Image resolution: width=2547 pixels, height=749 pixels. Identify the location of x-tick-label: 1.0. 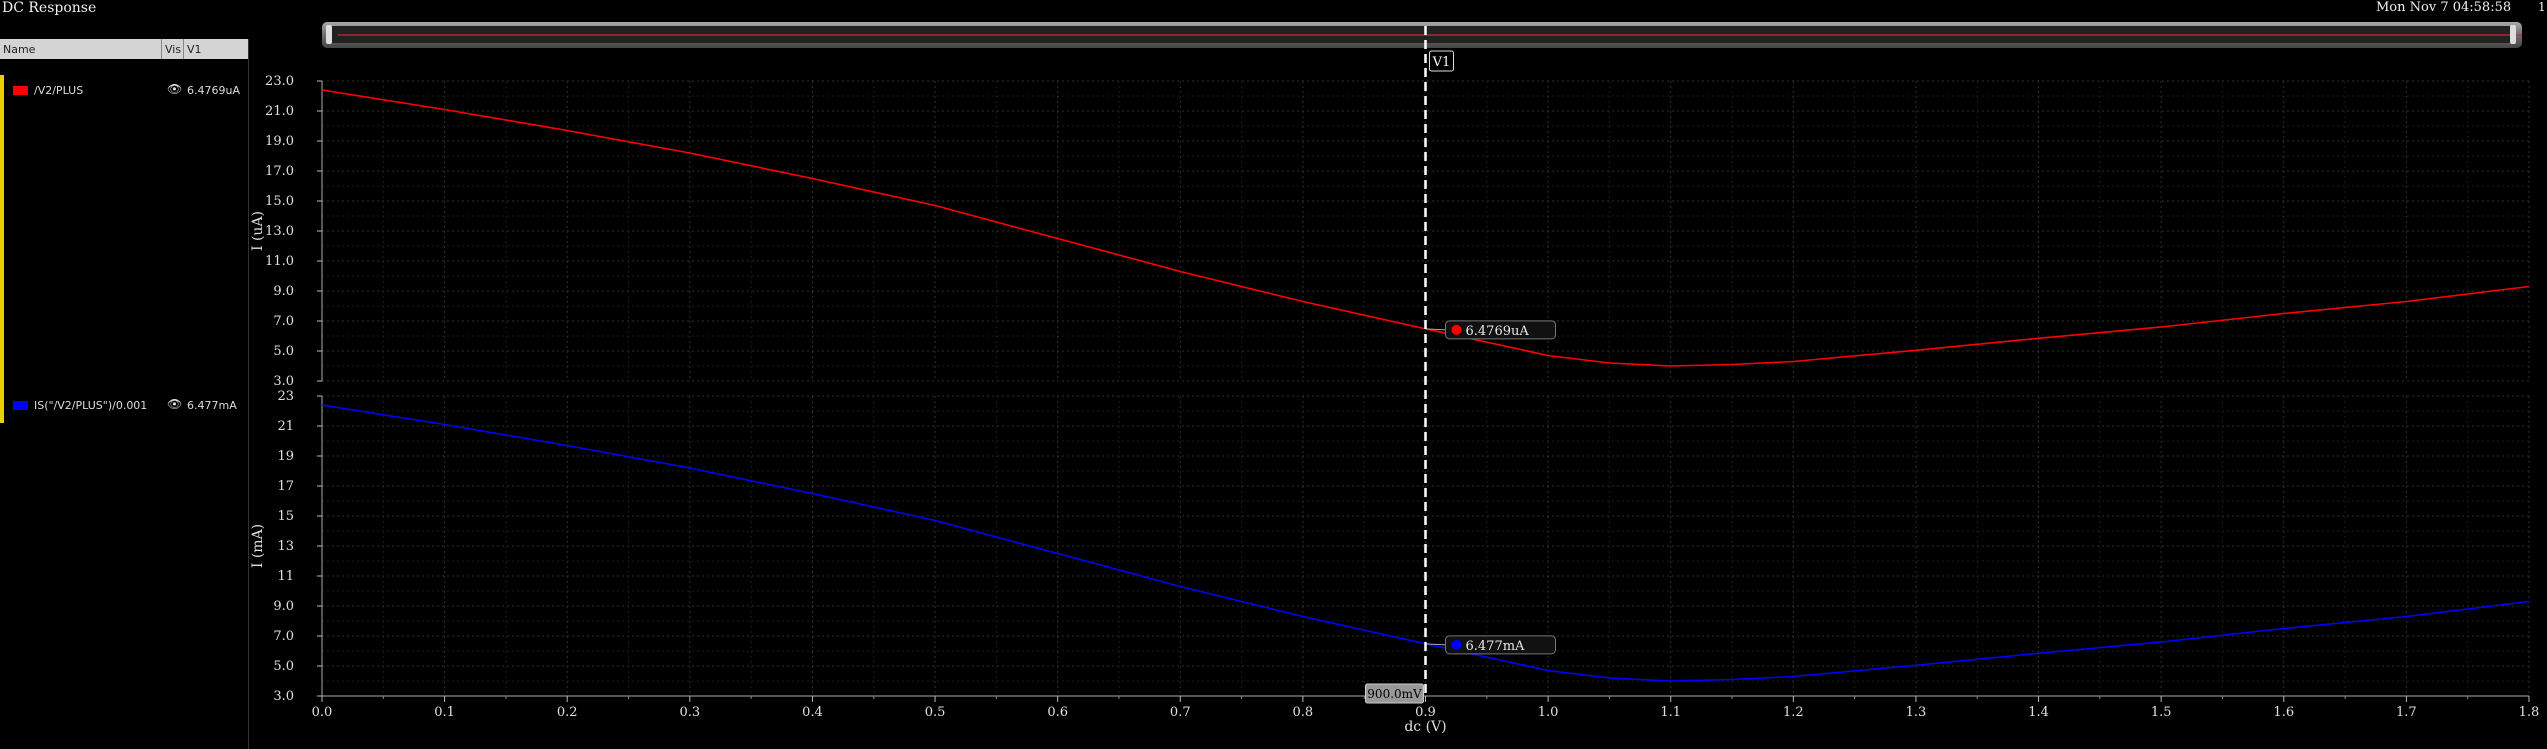
(1548, 712).